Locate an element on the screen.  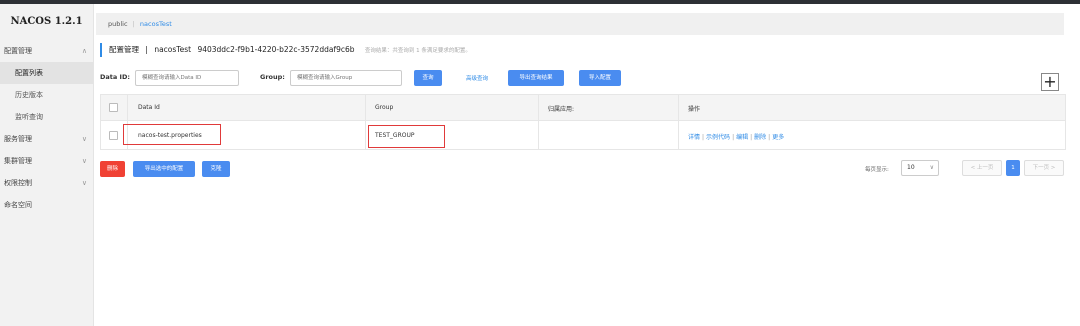
detail-link: 详情 is located at coordinates (694, 137).